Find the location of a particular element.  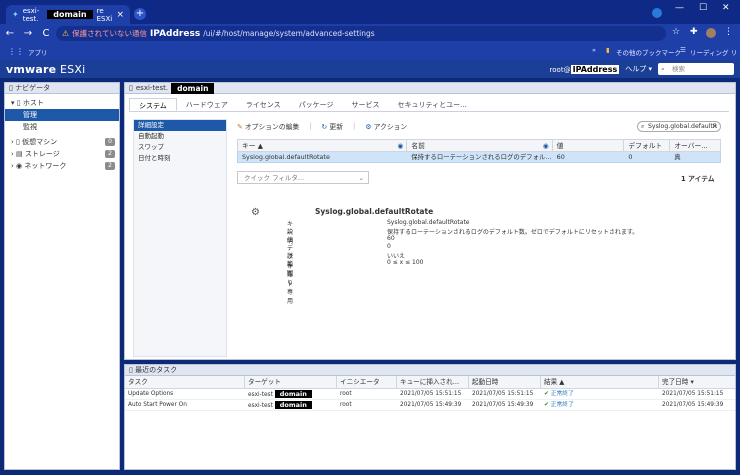

col-task: タスク is located at coordinates (185, 382).